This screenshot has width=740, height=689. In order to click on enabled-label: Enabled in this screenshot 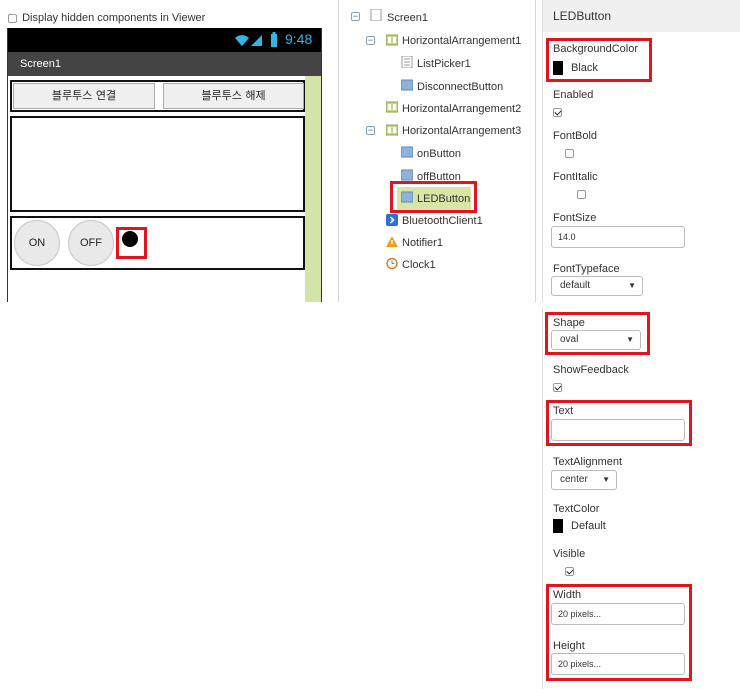, I will do `click(573, 95)`.